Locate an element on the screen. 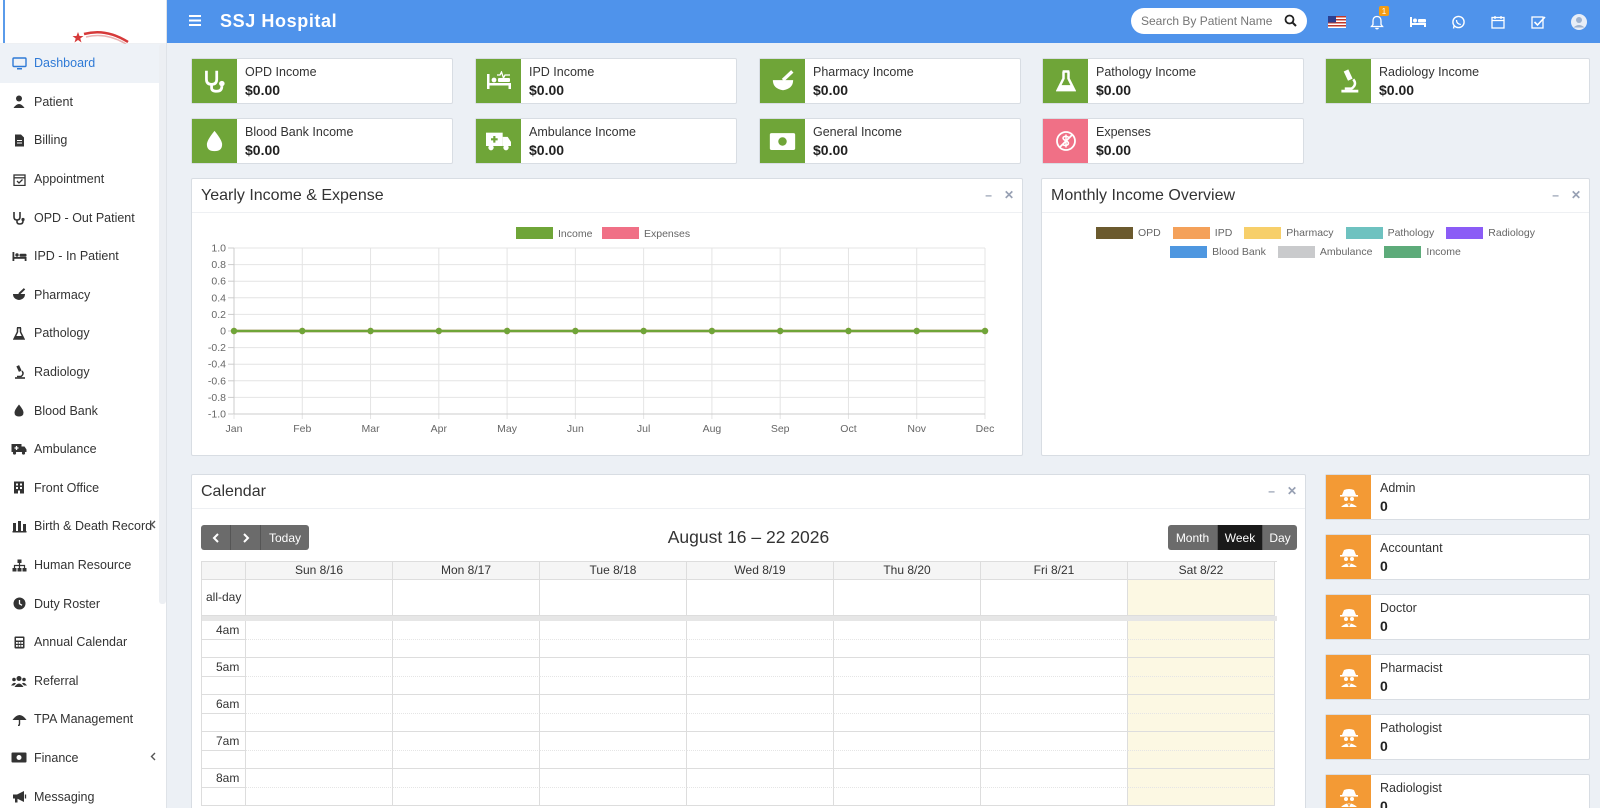  pharmacy-income-card: Pharmacy Income $0.00 is located at coordinates (890, 81).